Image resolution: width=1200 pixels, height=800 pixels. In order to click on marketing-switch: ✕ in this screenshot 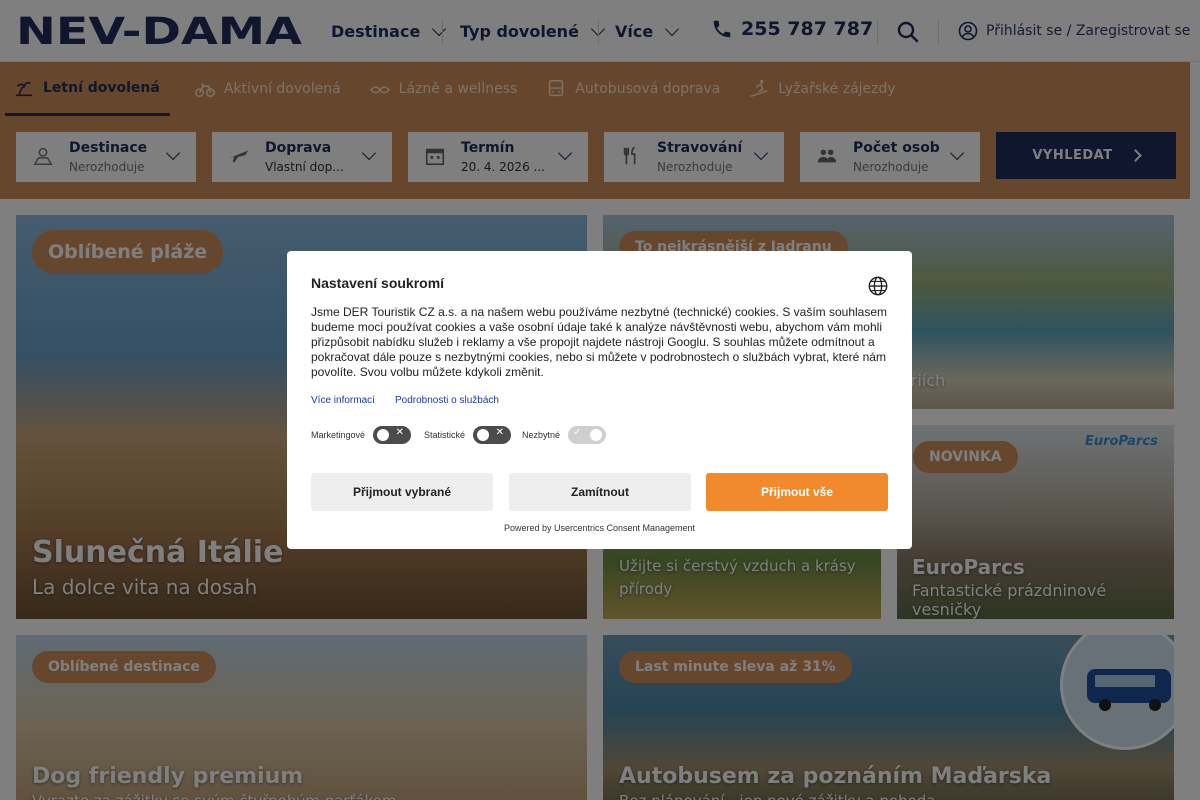, I will do `click(392, 435)`.